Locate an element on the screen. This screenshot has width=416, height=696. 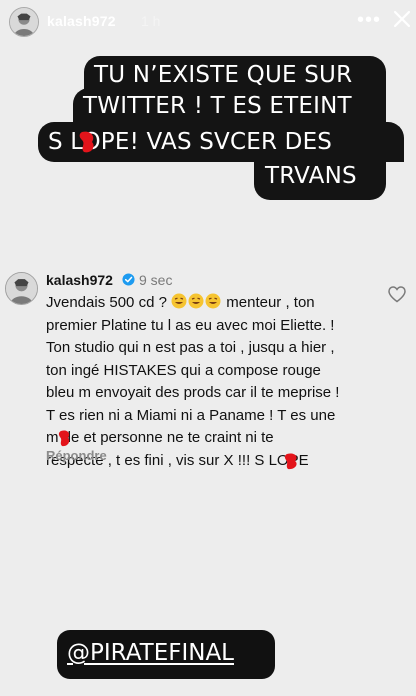
more-icon: ••• is located at coordinates (369, 20).